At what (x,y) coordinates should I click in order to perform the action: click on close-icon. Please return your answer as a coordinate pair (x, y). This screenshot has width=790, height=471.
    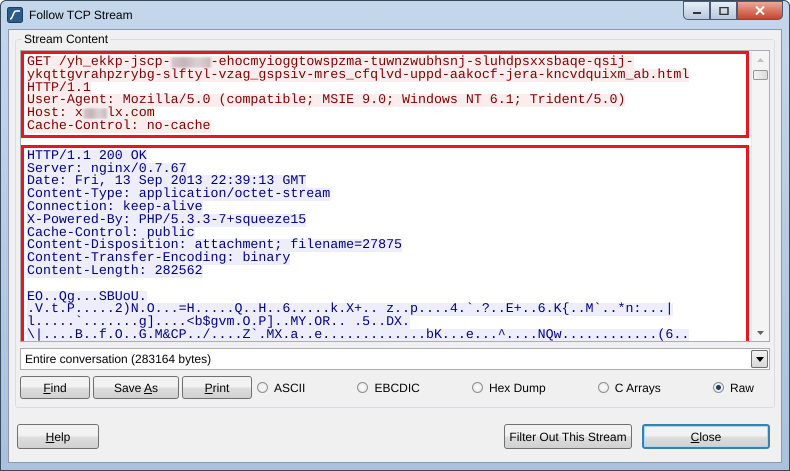
    Looking at the image, I should click on (760, 10).